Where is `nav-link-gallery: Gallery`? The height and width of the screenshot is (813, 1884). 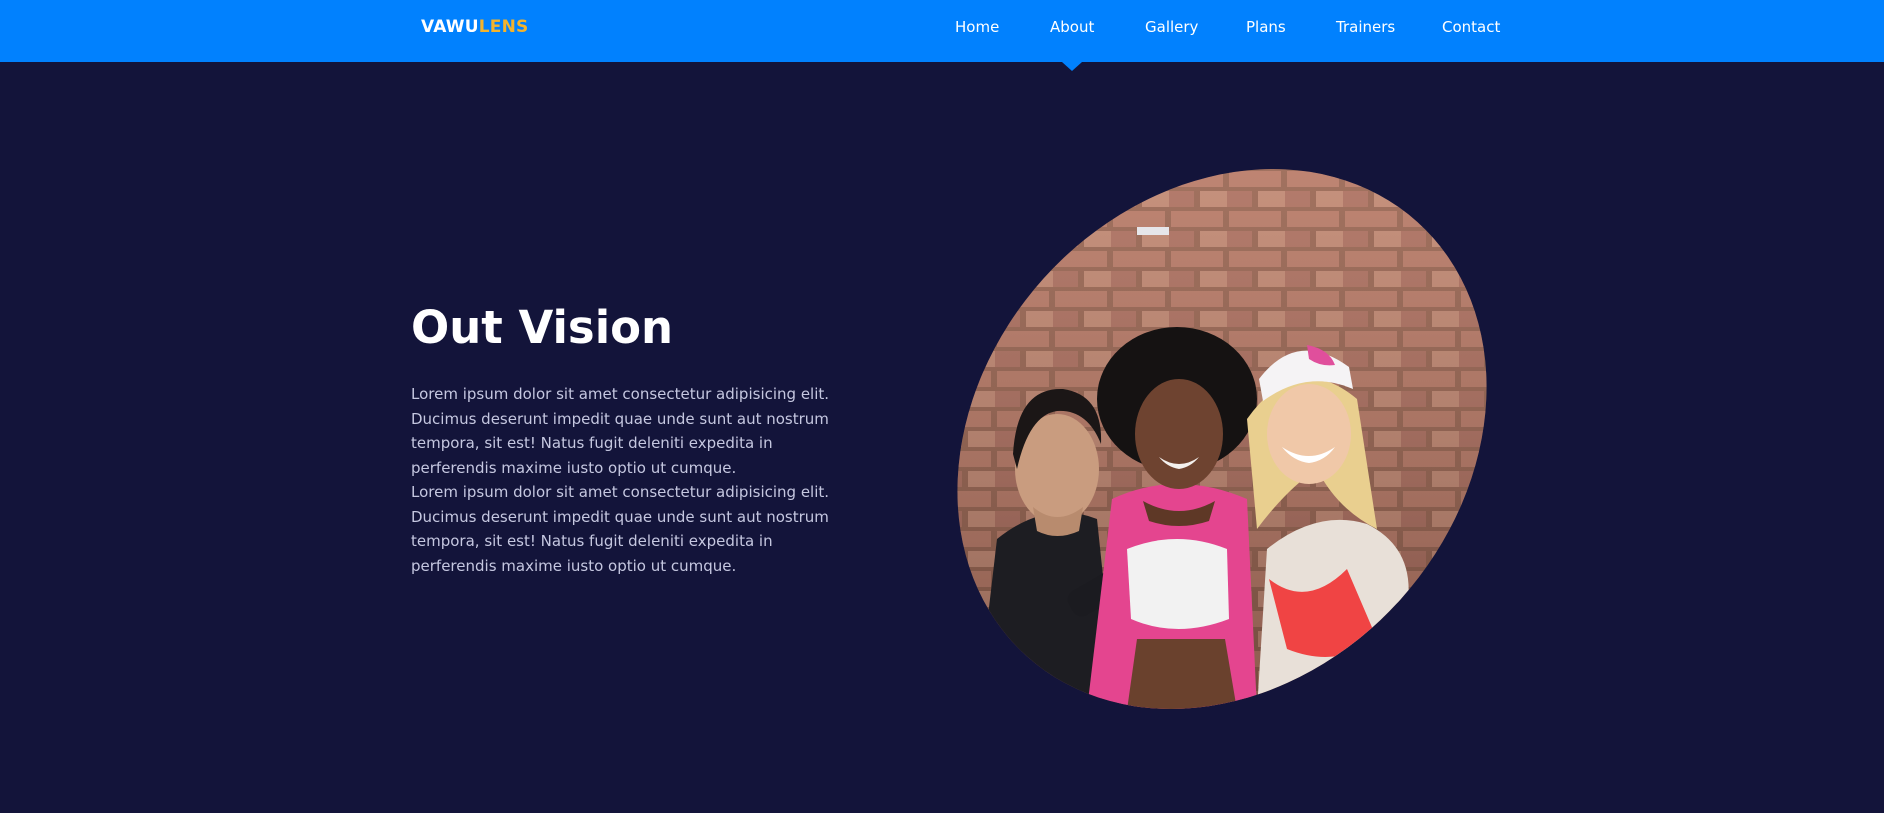
nav-link-gallery: Gallery is located at coordinates (1171, 27).